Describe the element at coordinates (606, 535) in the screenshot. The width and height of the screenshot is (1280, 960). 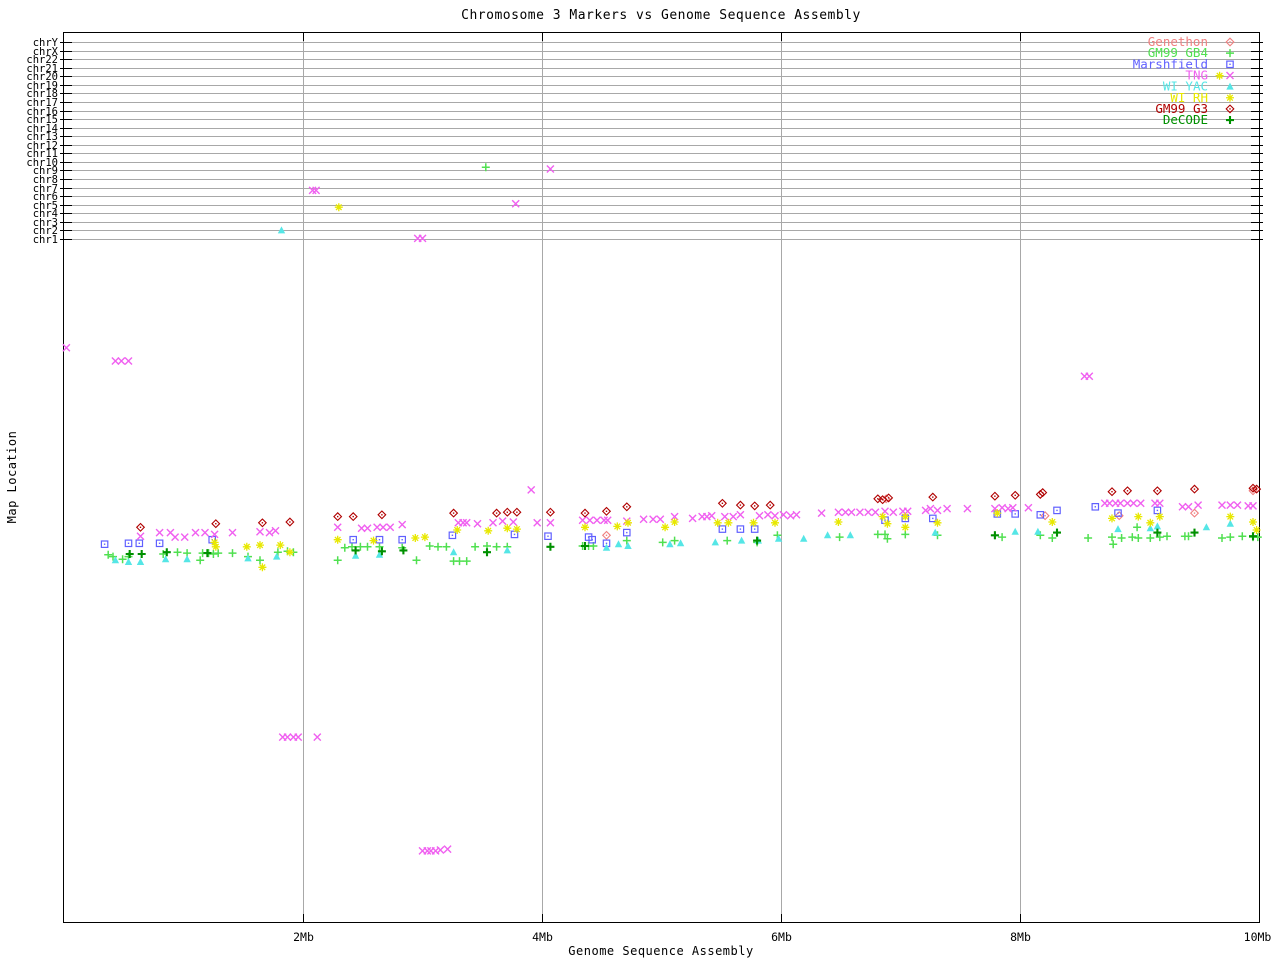
I see `point-genethon` at that location.